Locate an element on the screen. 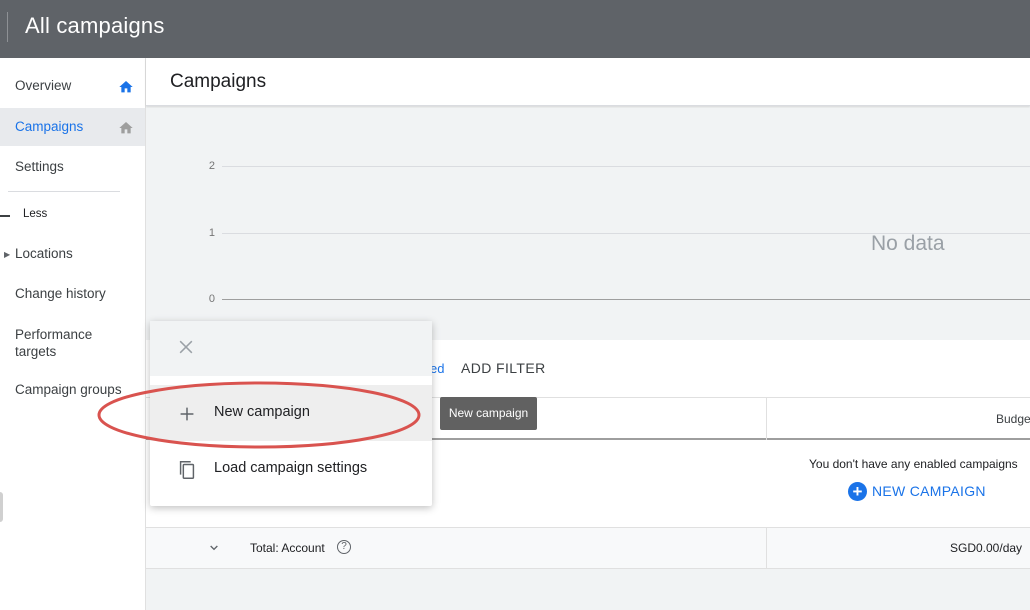 This screenshot has width=1030, height=610. sidebar-item-overview: Overview is located at coordinates (72, 86).